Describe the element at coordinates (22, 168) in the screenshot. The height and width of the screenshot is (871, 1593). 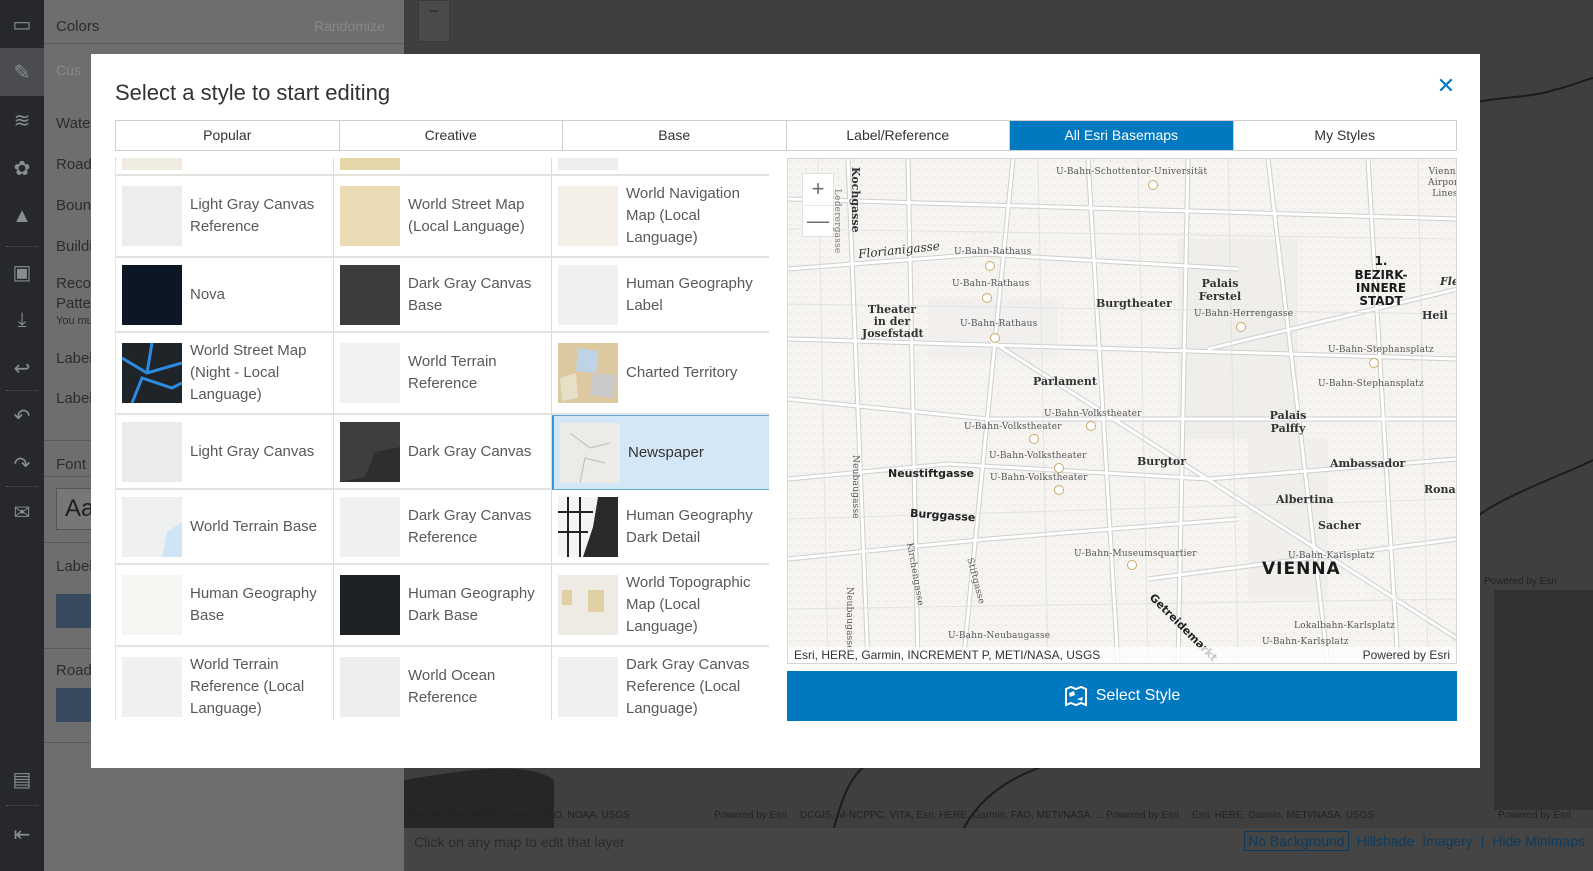
I see `palette-icon: ✿` at that location.